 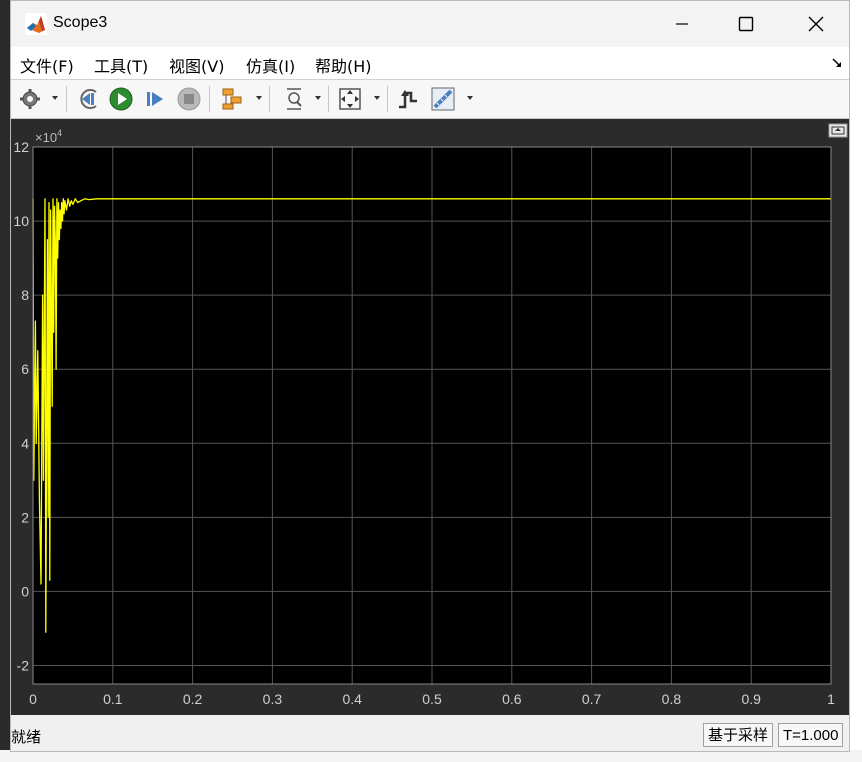 I want to click on x-tick-label: 1, so click(x=831, y=699).